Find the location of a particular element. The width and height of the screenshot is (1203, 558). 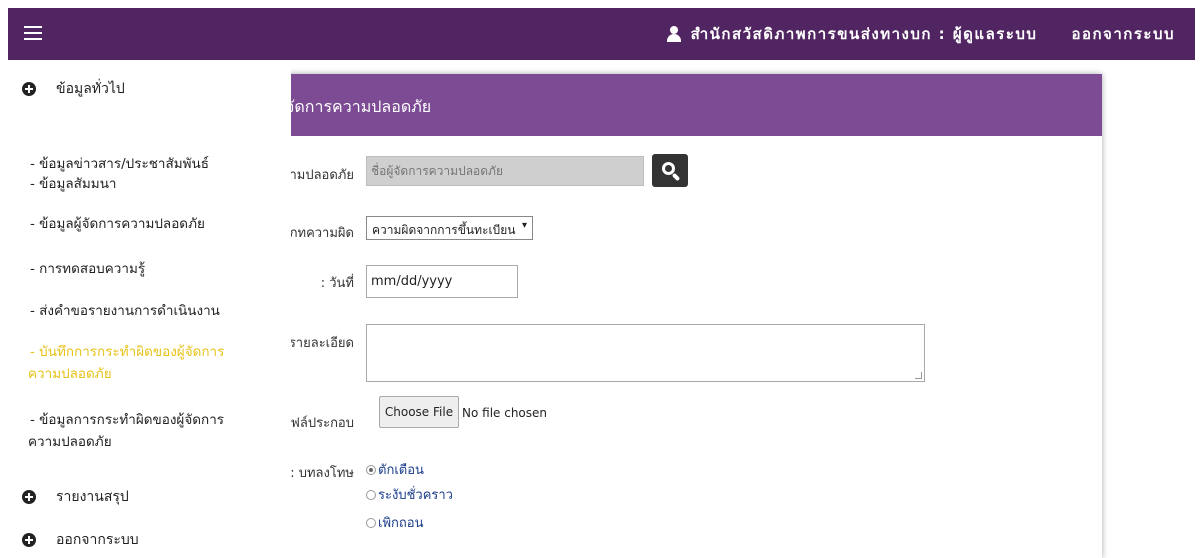

manager-name-input is located at coordinates (505, 171).